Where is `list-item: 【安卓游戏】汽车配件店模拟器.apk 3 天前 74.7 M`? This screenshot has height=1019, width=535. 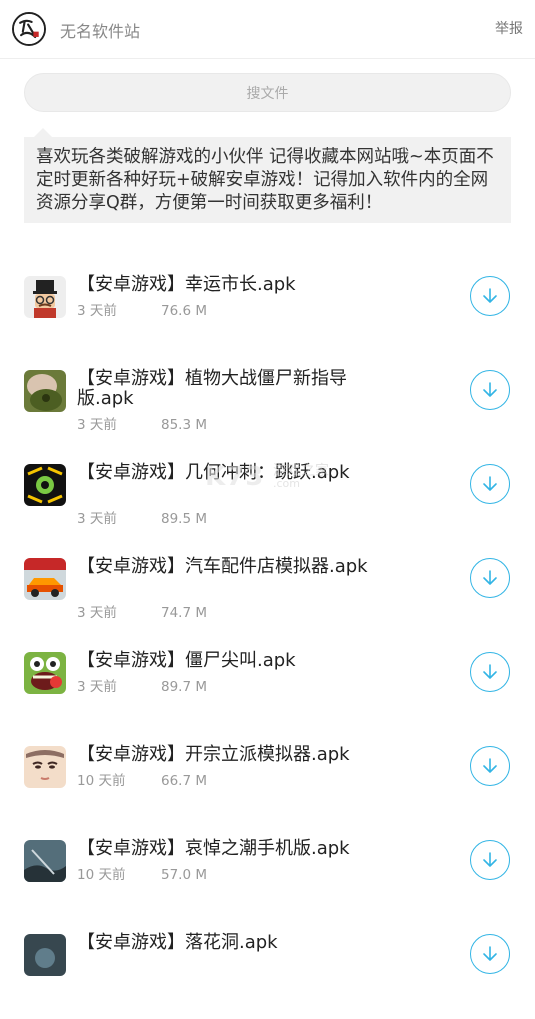 list-item: 【安卓游戏】汽车配件店模拟器.apk 3 天前 74.7 M is located at coordinates (267, 596).